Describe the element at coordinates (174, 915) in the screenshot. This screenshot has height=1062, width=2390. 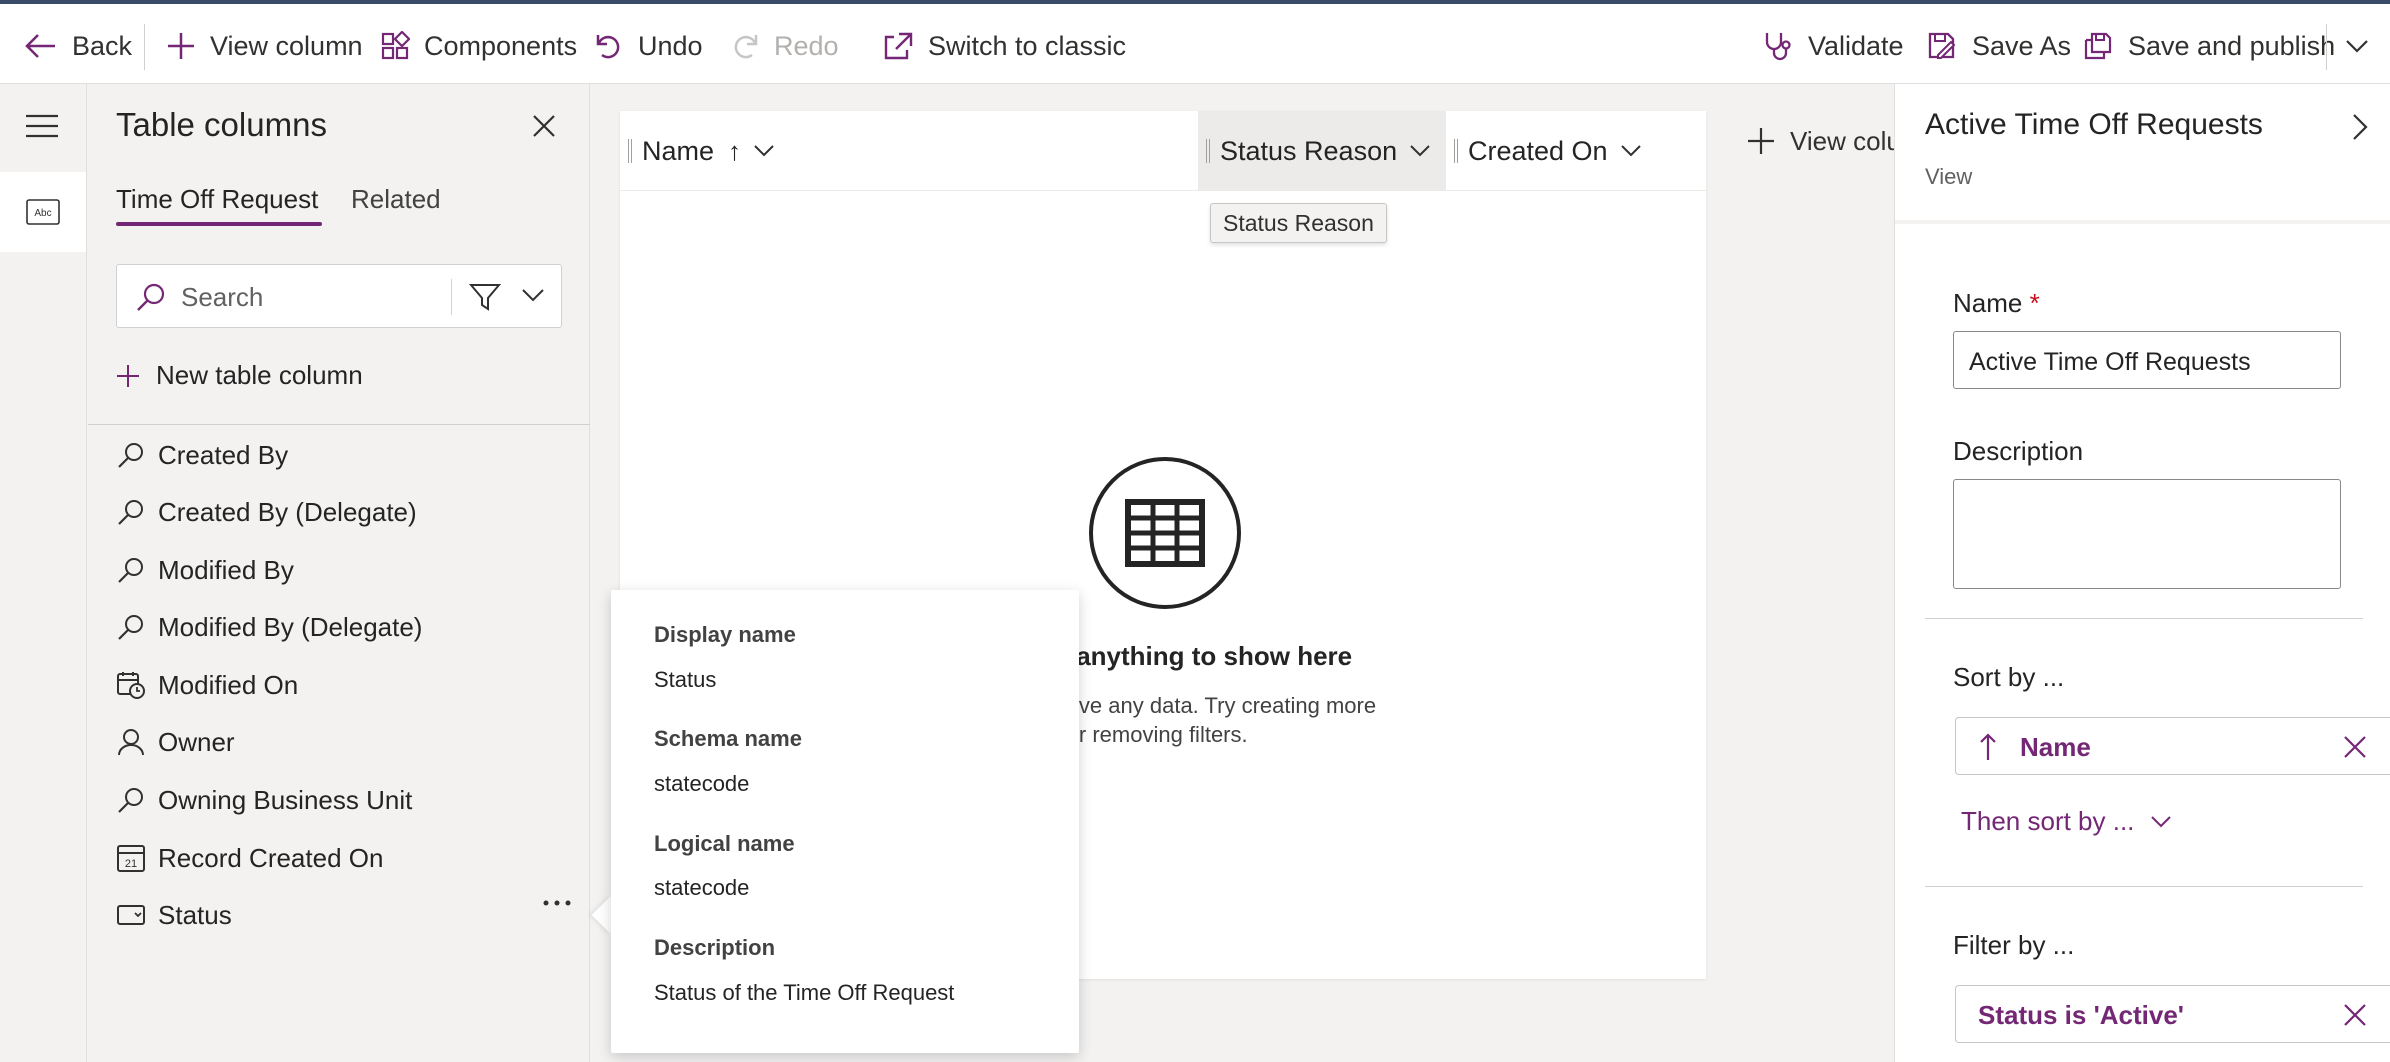
I see `column-item-status: Status` at that location.